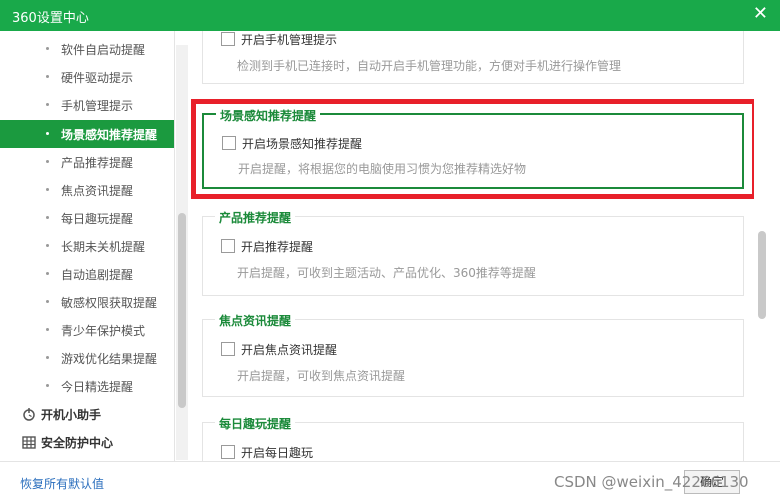  I want to click on sidebar-item-hardware-driver: 硬件驱动提示, so click(87, 77).